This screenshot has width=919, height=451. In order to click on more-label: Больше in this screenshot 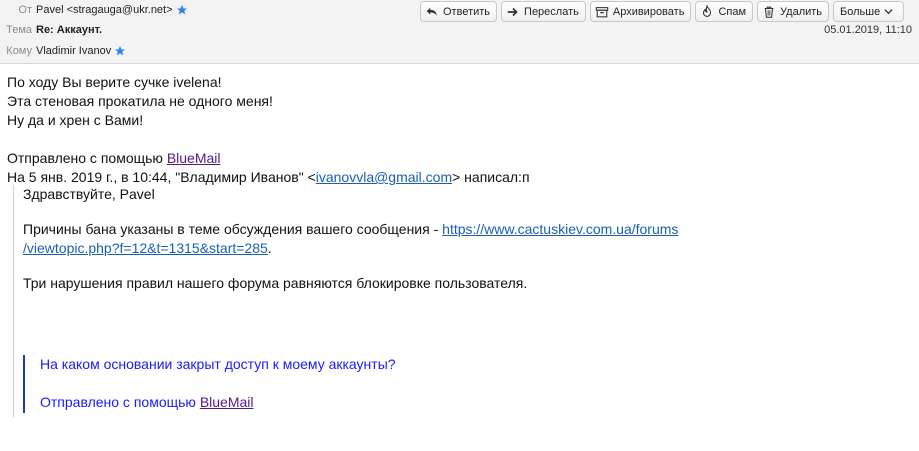, I will do `click(860, 11)`.